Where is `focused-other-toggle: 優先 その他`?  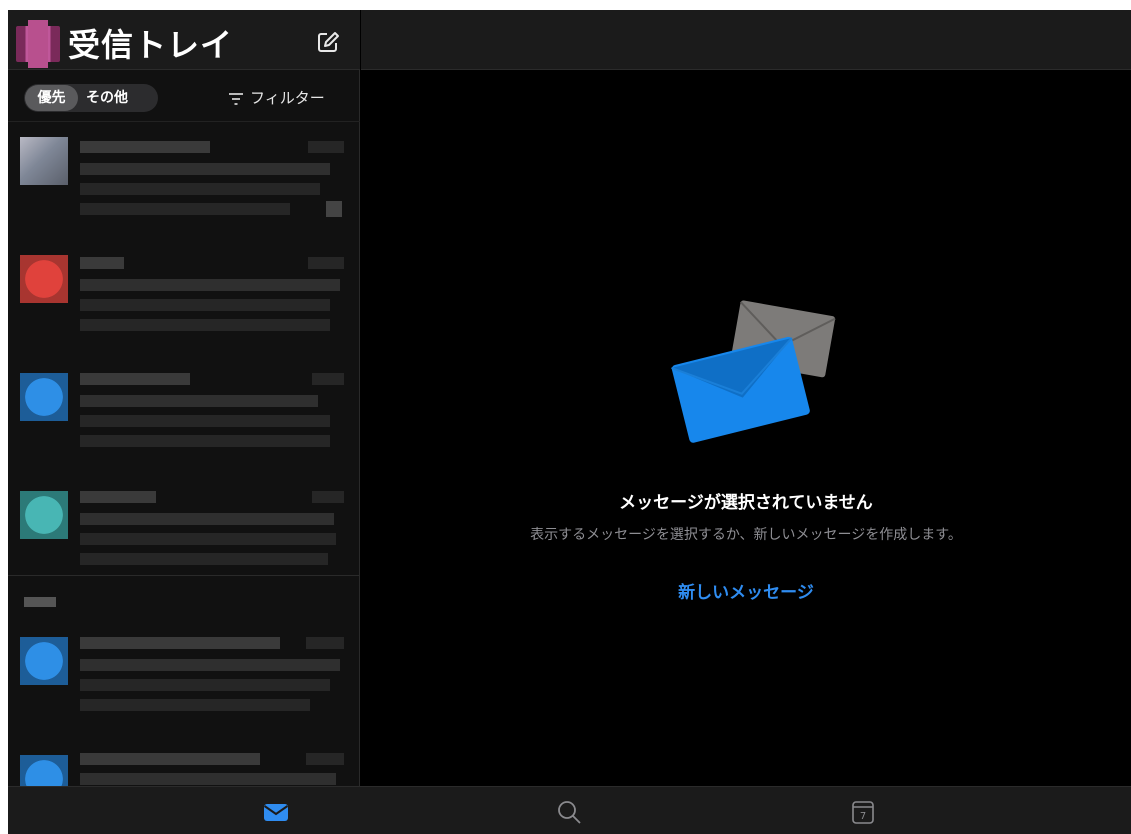
focused-other-toggle: 優先 その他 is located at coordinates (91, 98).